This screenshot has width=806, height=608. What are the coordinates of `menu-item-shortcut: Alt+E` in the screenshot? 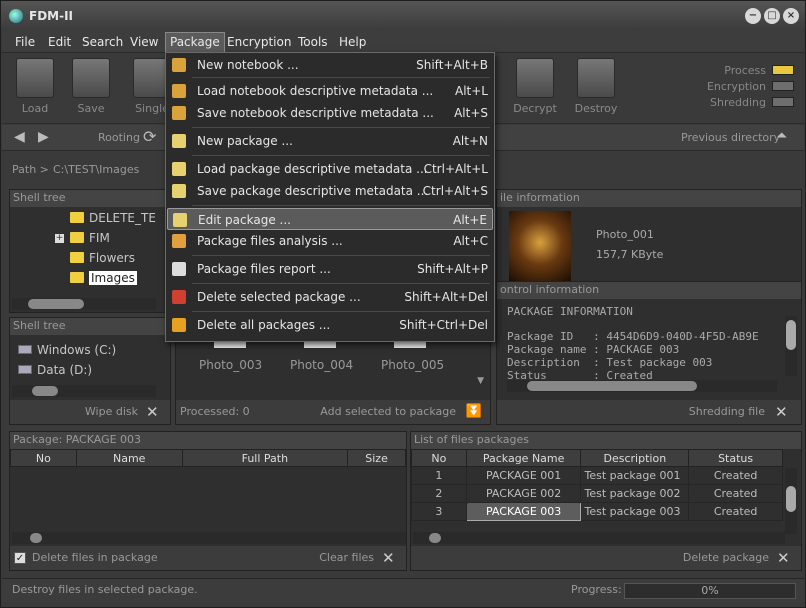 It's located at (470, 220).